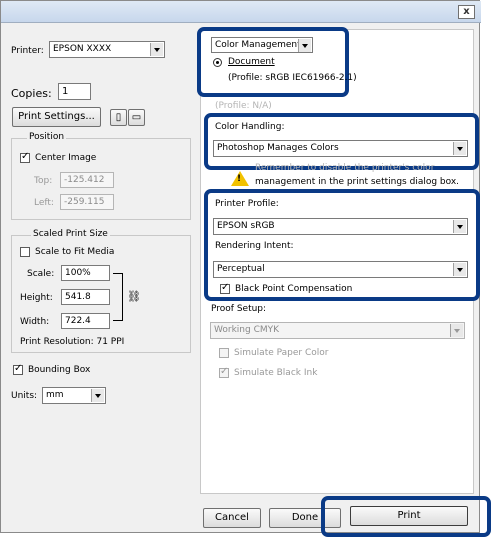  What do you see at coordinates (466, 12) in the screenshot?
I see `close-button: x` at bounding box center [466, 12].